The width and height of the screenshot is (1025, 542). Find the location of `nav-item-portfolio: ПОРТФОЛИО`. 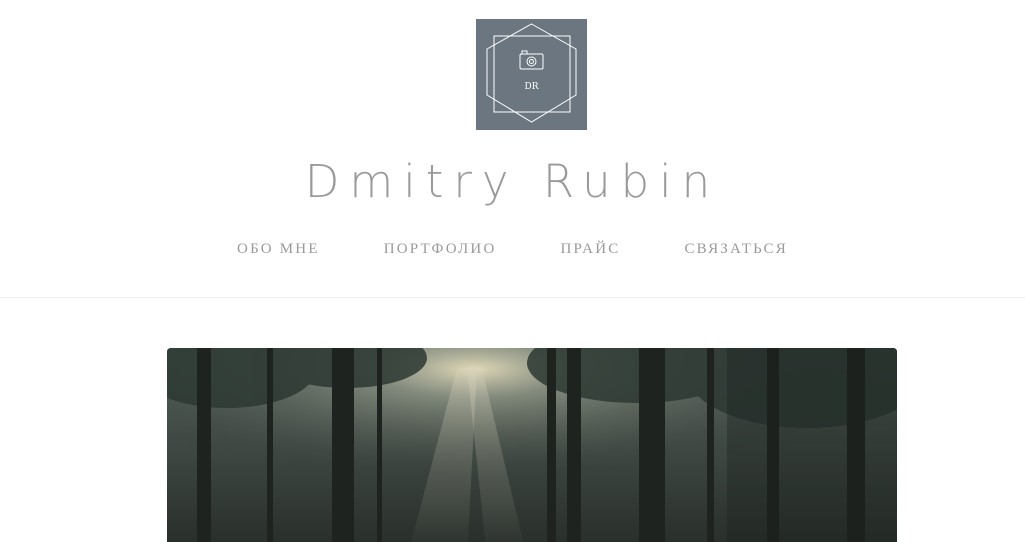

nav-item-portfolio: ПОРТФОЛИО is located at coordinates (440, 249).